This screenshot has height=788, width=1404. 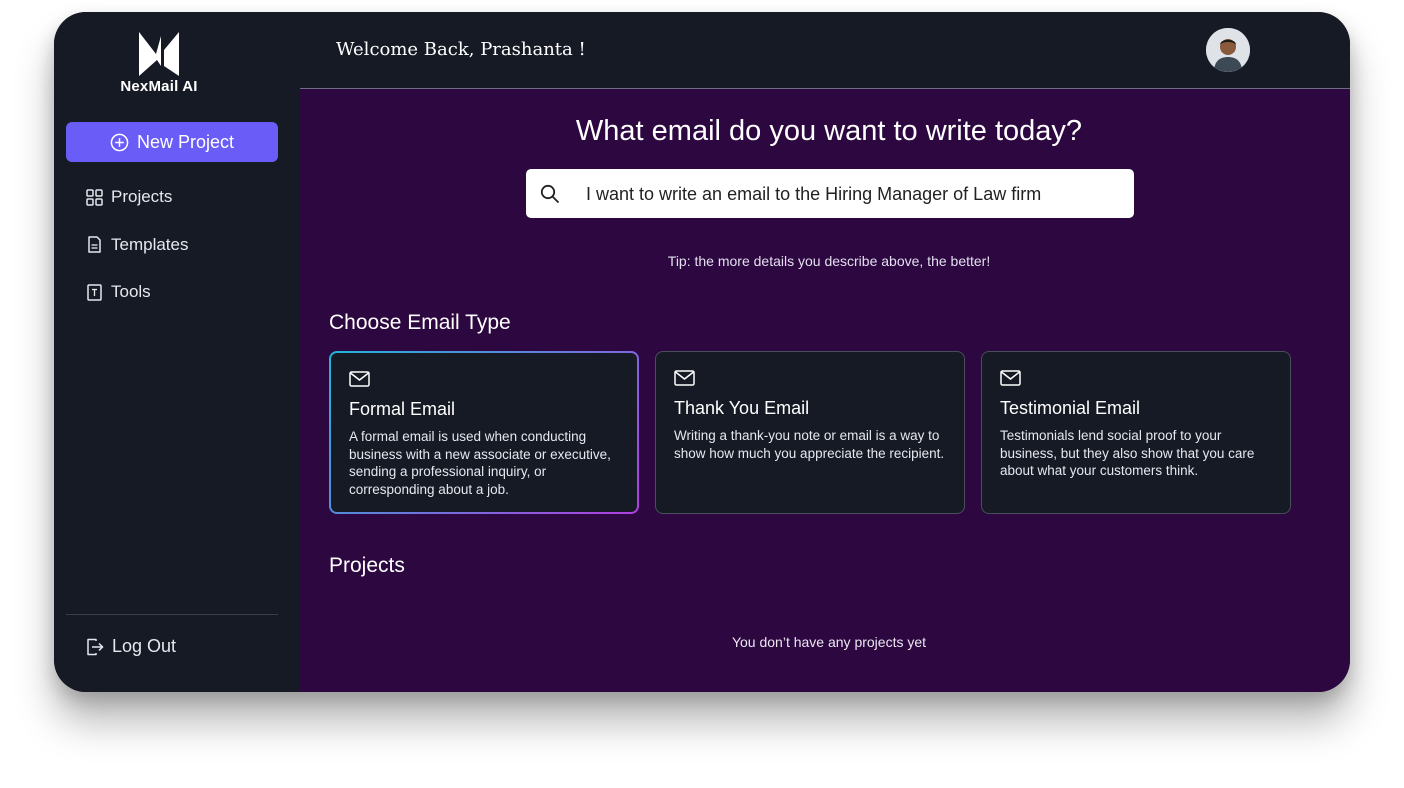 I want to click on user-avatar-icon, so click(x=1228, y=50).